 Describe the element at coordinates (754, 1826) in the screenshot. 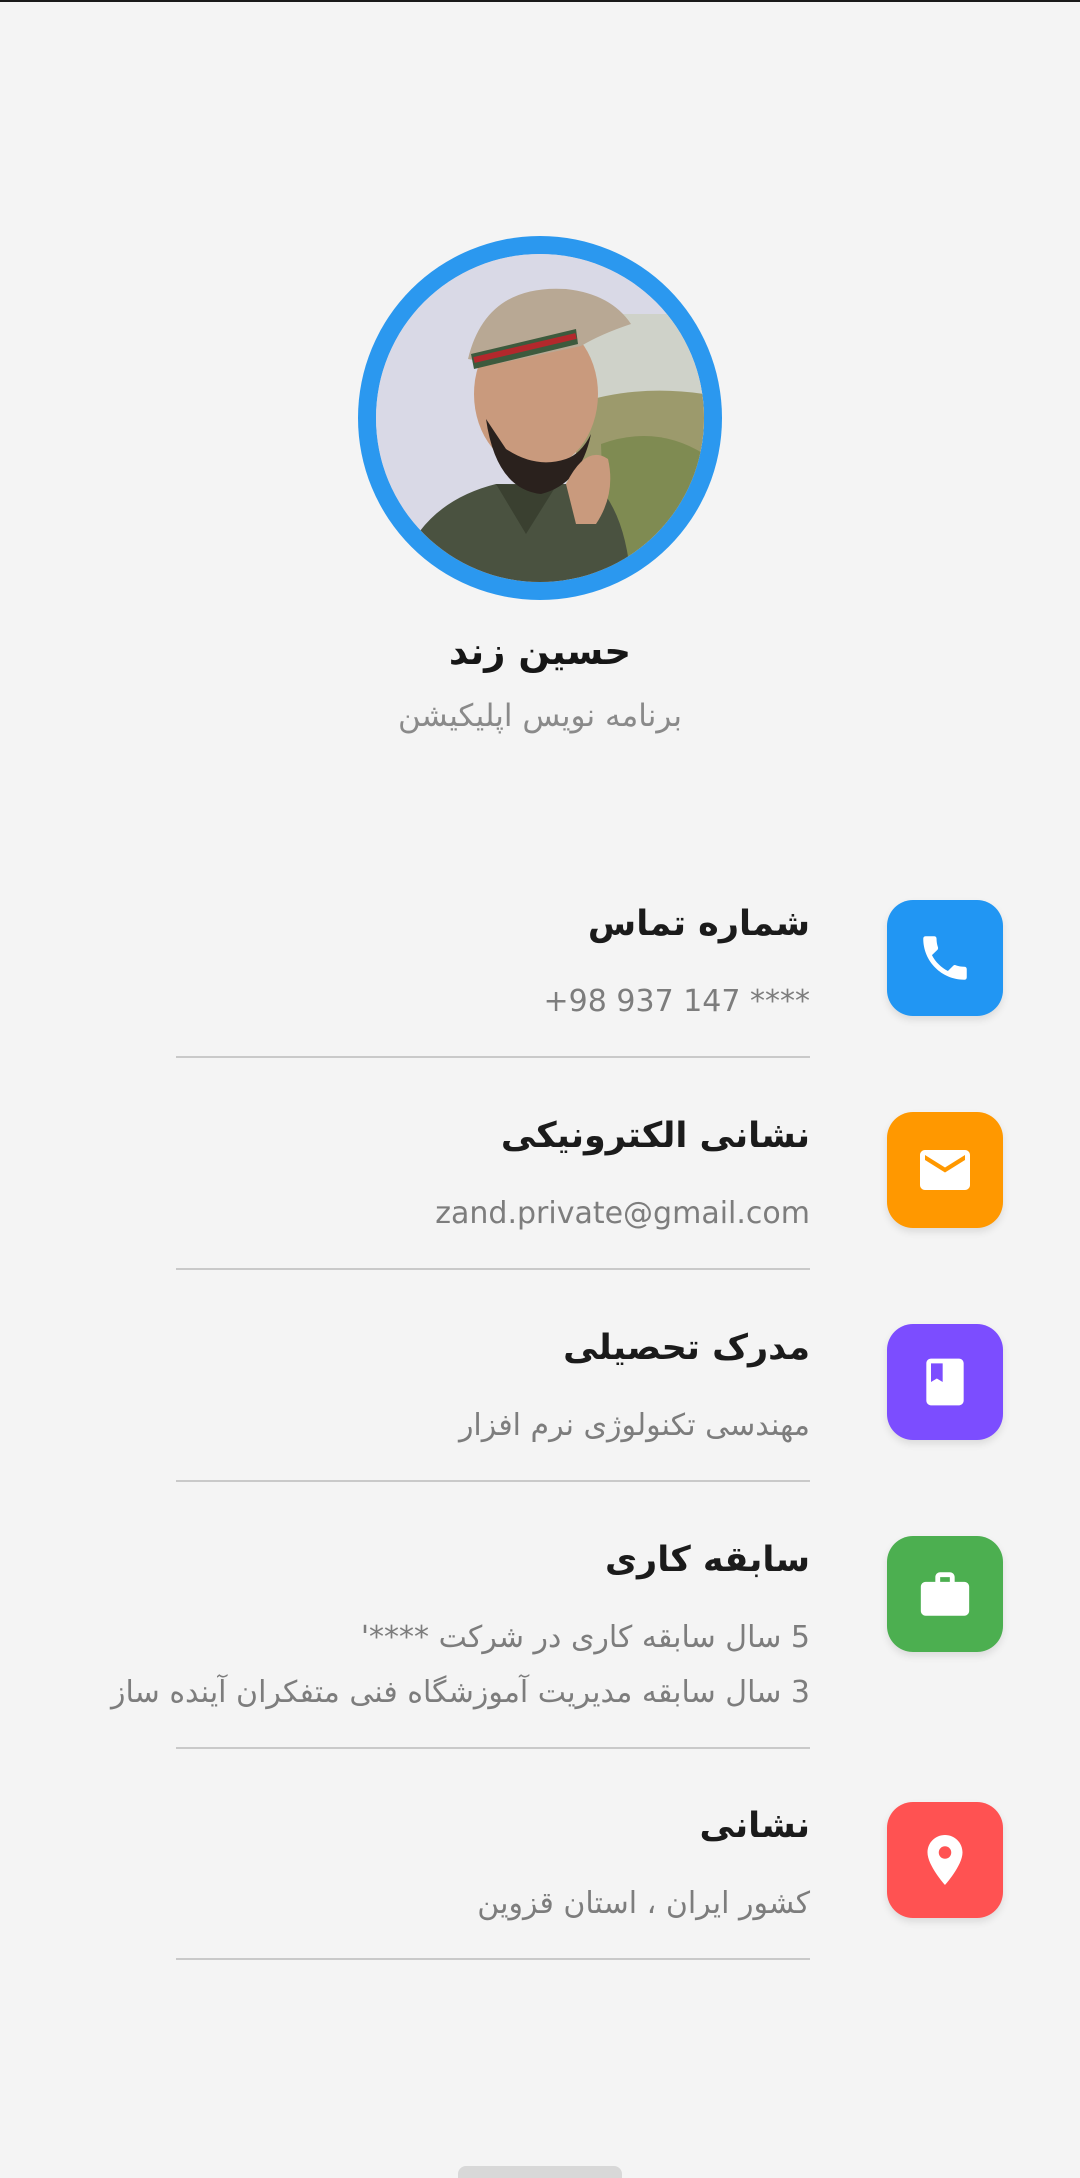

I see `contact-title: نشانی` at that location.